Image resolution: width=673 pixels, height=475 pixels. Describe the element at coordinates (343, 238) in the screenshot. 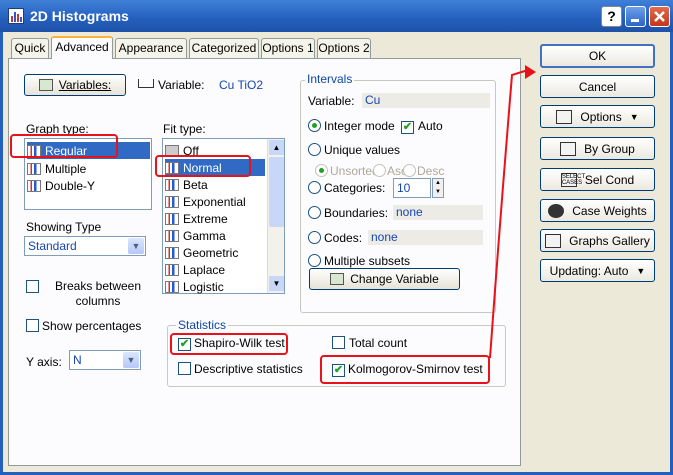

I see `codes-label: Codes:` at that location.